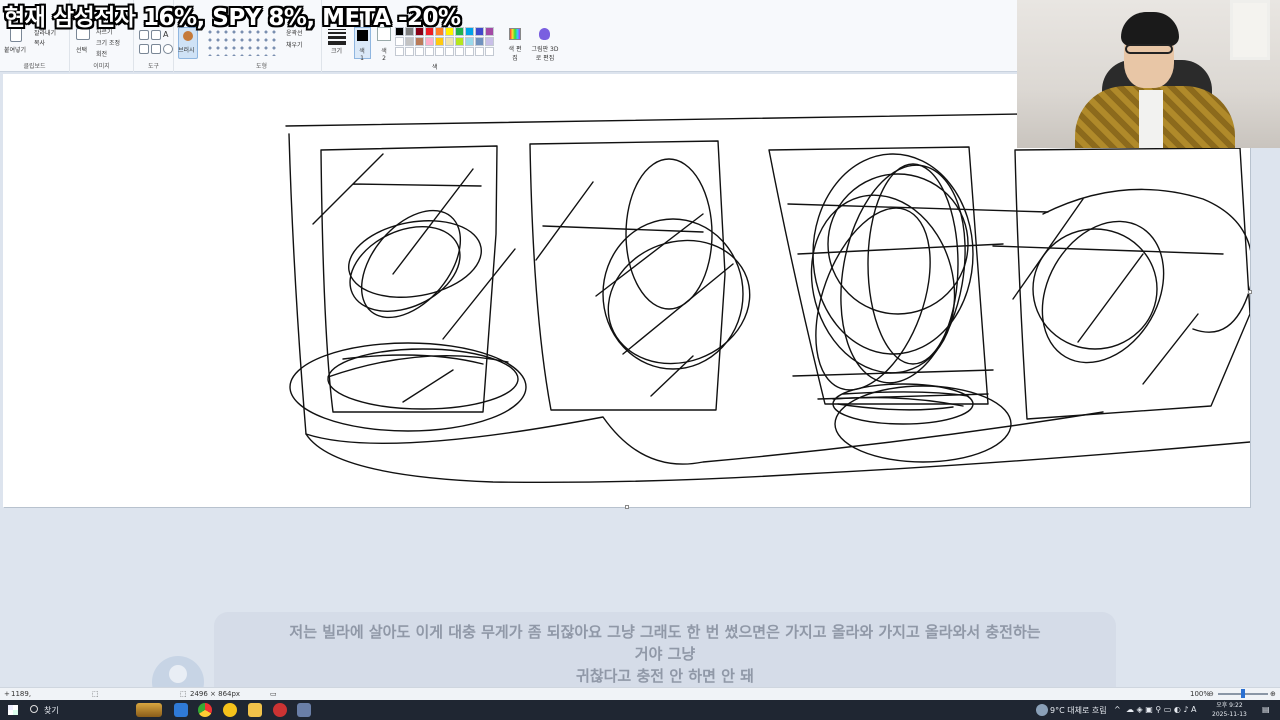  Describe the element at coordinates (108, 42) in the screenshot. I see `resize-button: 크기 조정` at that location.